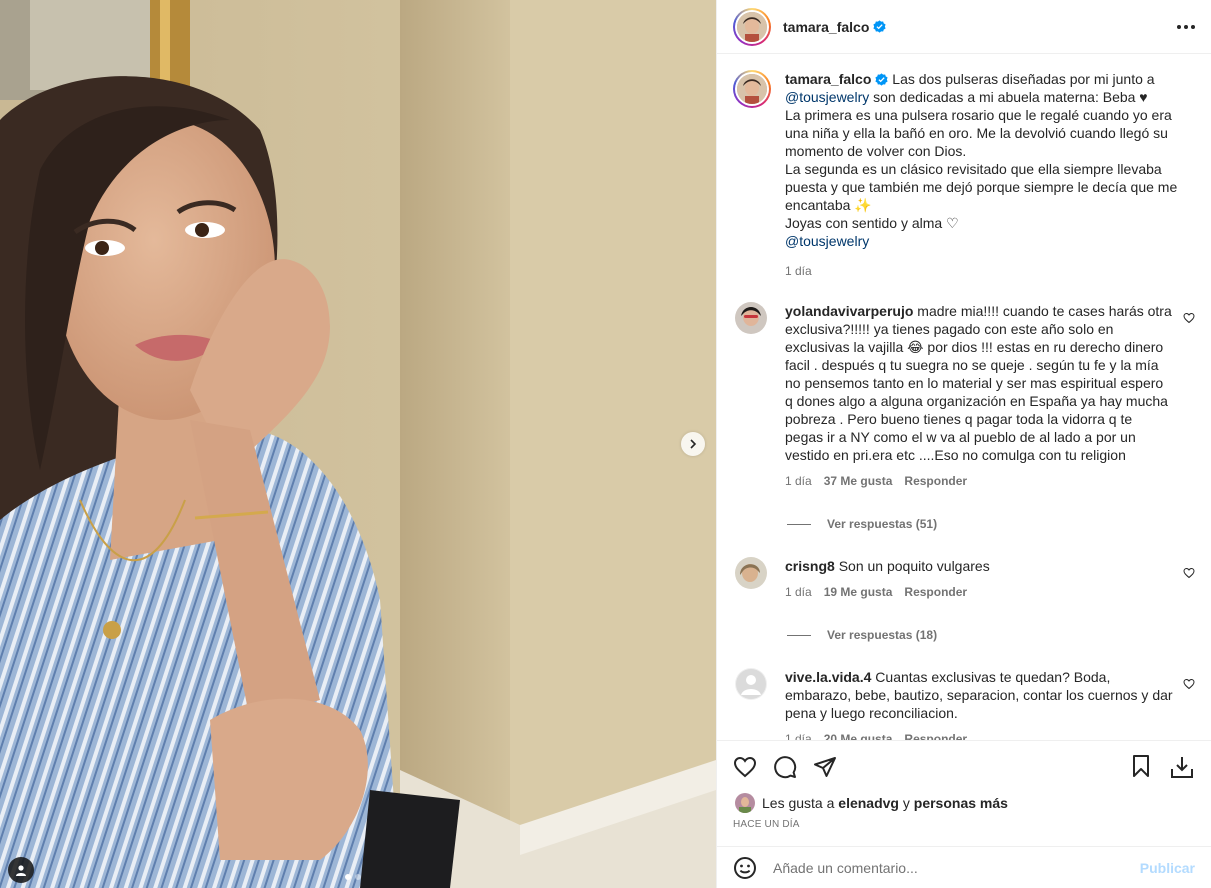 Image resolution: width=1211 pixels, height=888 pixels. I want to click on share-icon, so click(825, 767).